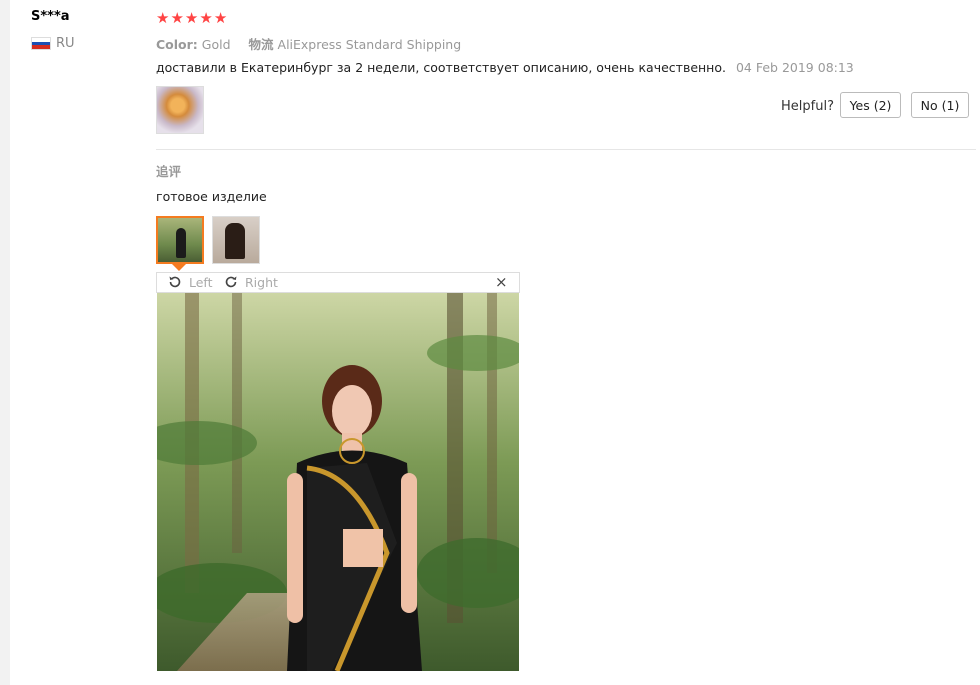 The width and height of the screenshot is (980, 685). What do you see at coordinates (179, 267) in the screenshot?
I see `selected-thumbnail-pointer` at bounding box center [179, 267].